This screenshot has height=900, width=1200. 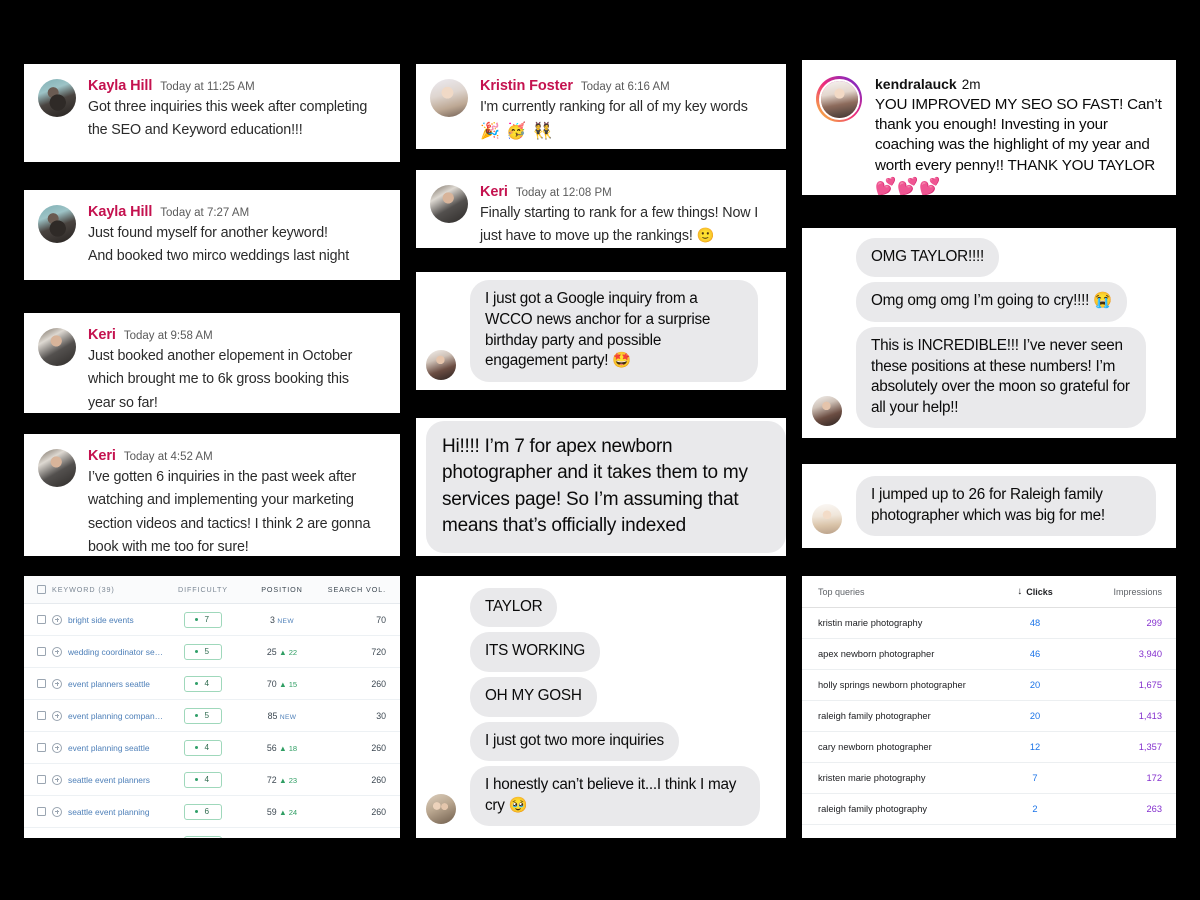 I want to click on table-row: raleigh family photography 2 263, so click(x=989, y=809).